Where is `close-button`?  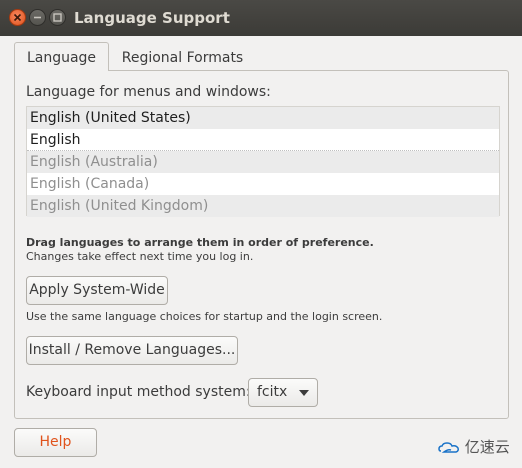 close-button is located at coordinates (17, 17).